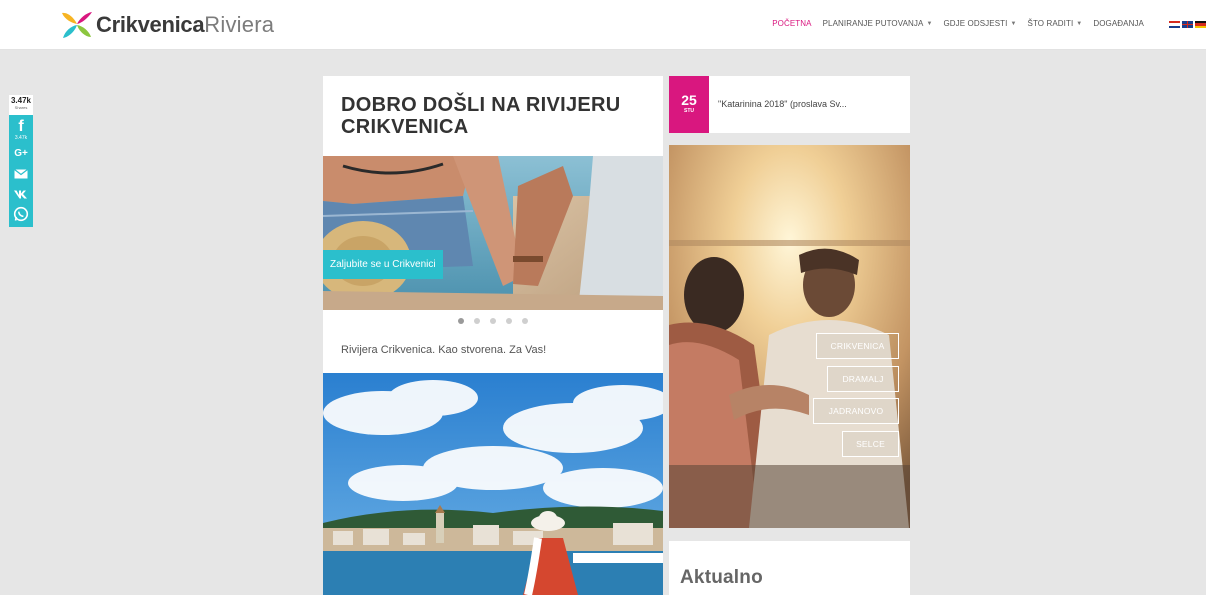 This screenshot has width=1206, height=595. What do you see at coordinates (789, 568) in the screenshot?
I see `news-card: Aktualno` at bounding box center [789, 568].